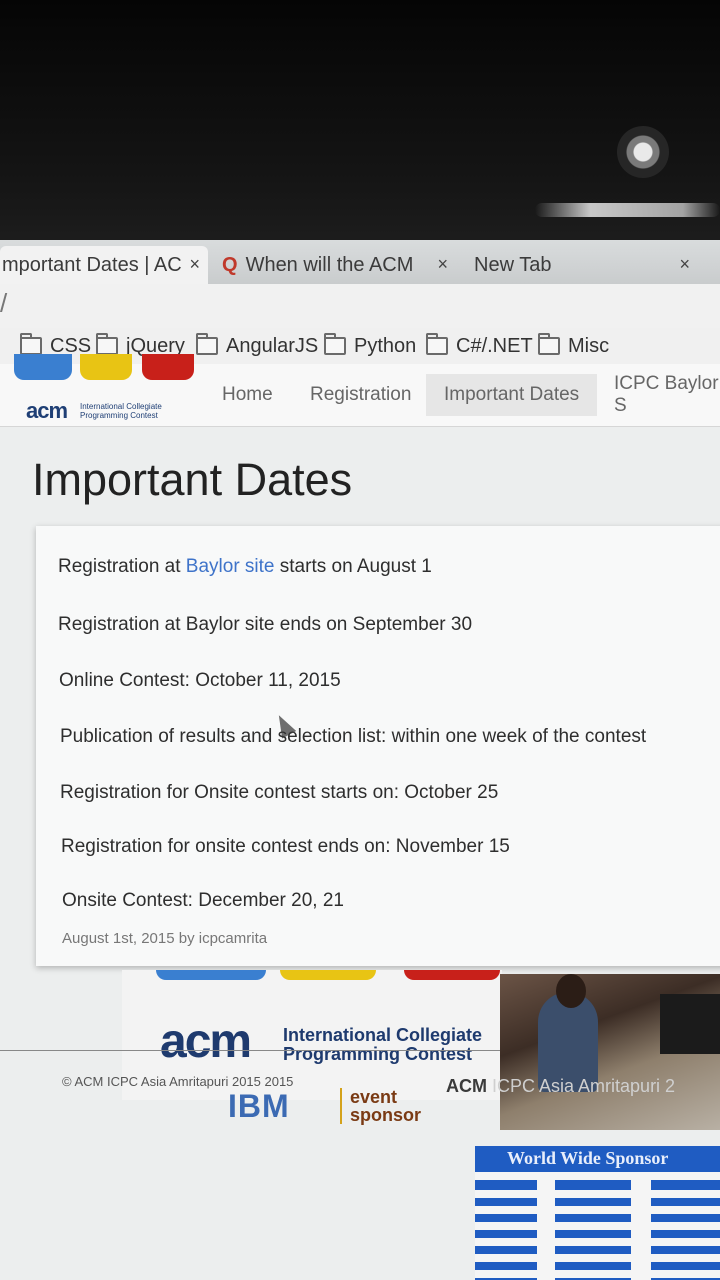 The height and width of the screenshot is (1280, 720). I want to click on address-bar: /, so click(360, 306).